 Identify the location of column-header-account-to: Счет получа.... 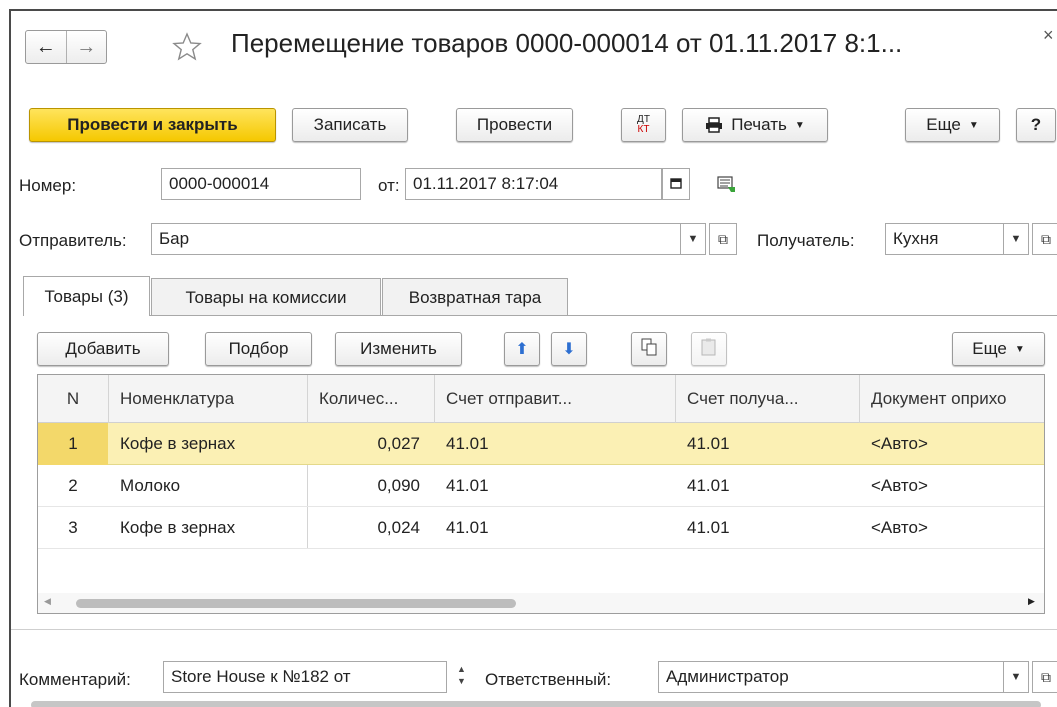
(767, 399).